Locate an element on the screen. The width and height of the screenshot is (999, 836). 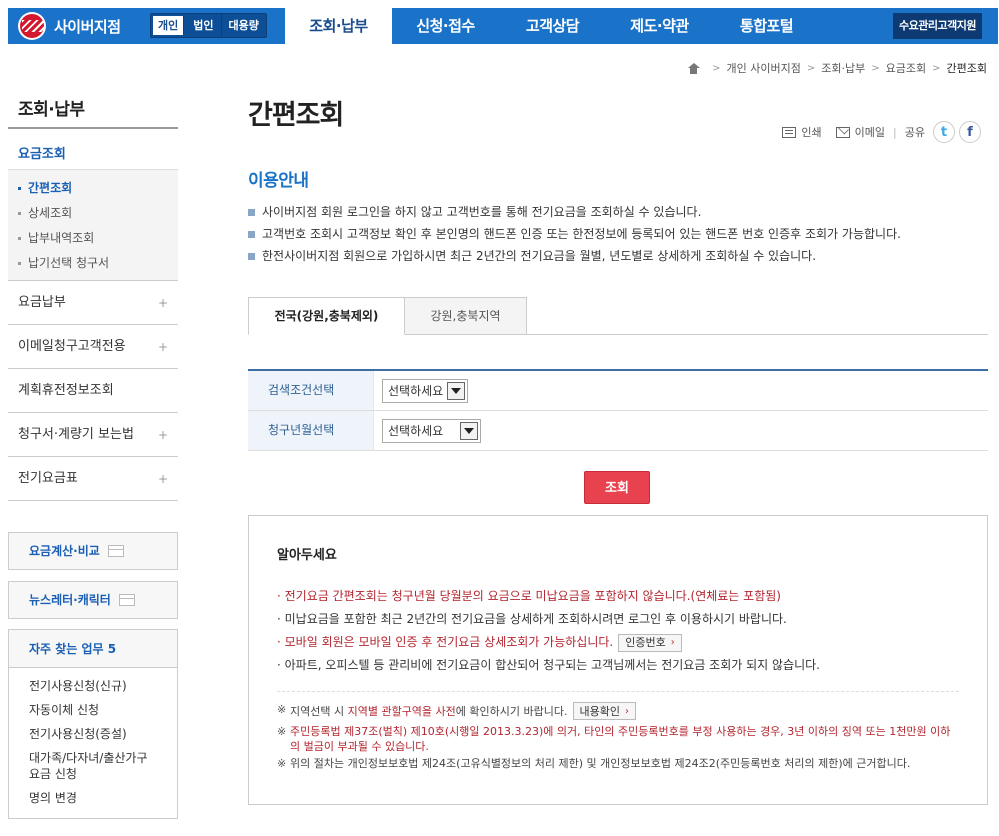
newsletter-button: 뉴스레터·캐릭터 is located at coordinates (93, 600).